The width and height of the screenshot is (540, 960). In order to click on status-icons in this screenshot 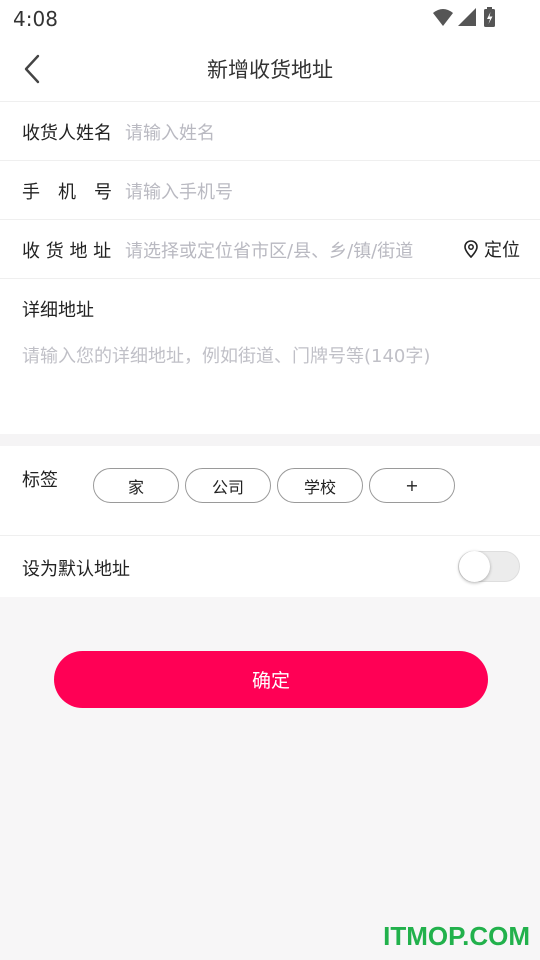, I will do `click(467, 18)`.